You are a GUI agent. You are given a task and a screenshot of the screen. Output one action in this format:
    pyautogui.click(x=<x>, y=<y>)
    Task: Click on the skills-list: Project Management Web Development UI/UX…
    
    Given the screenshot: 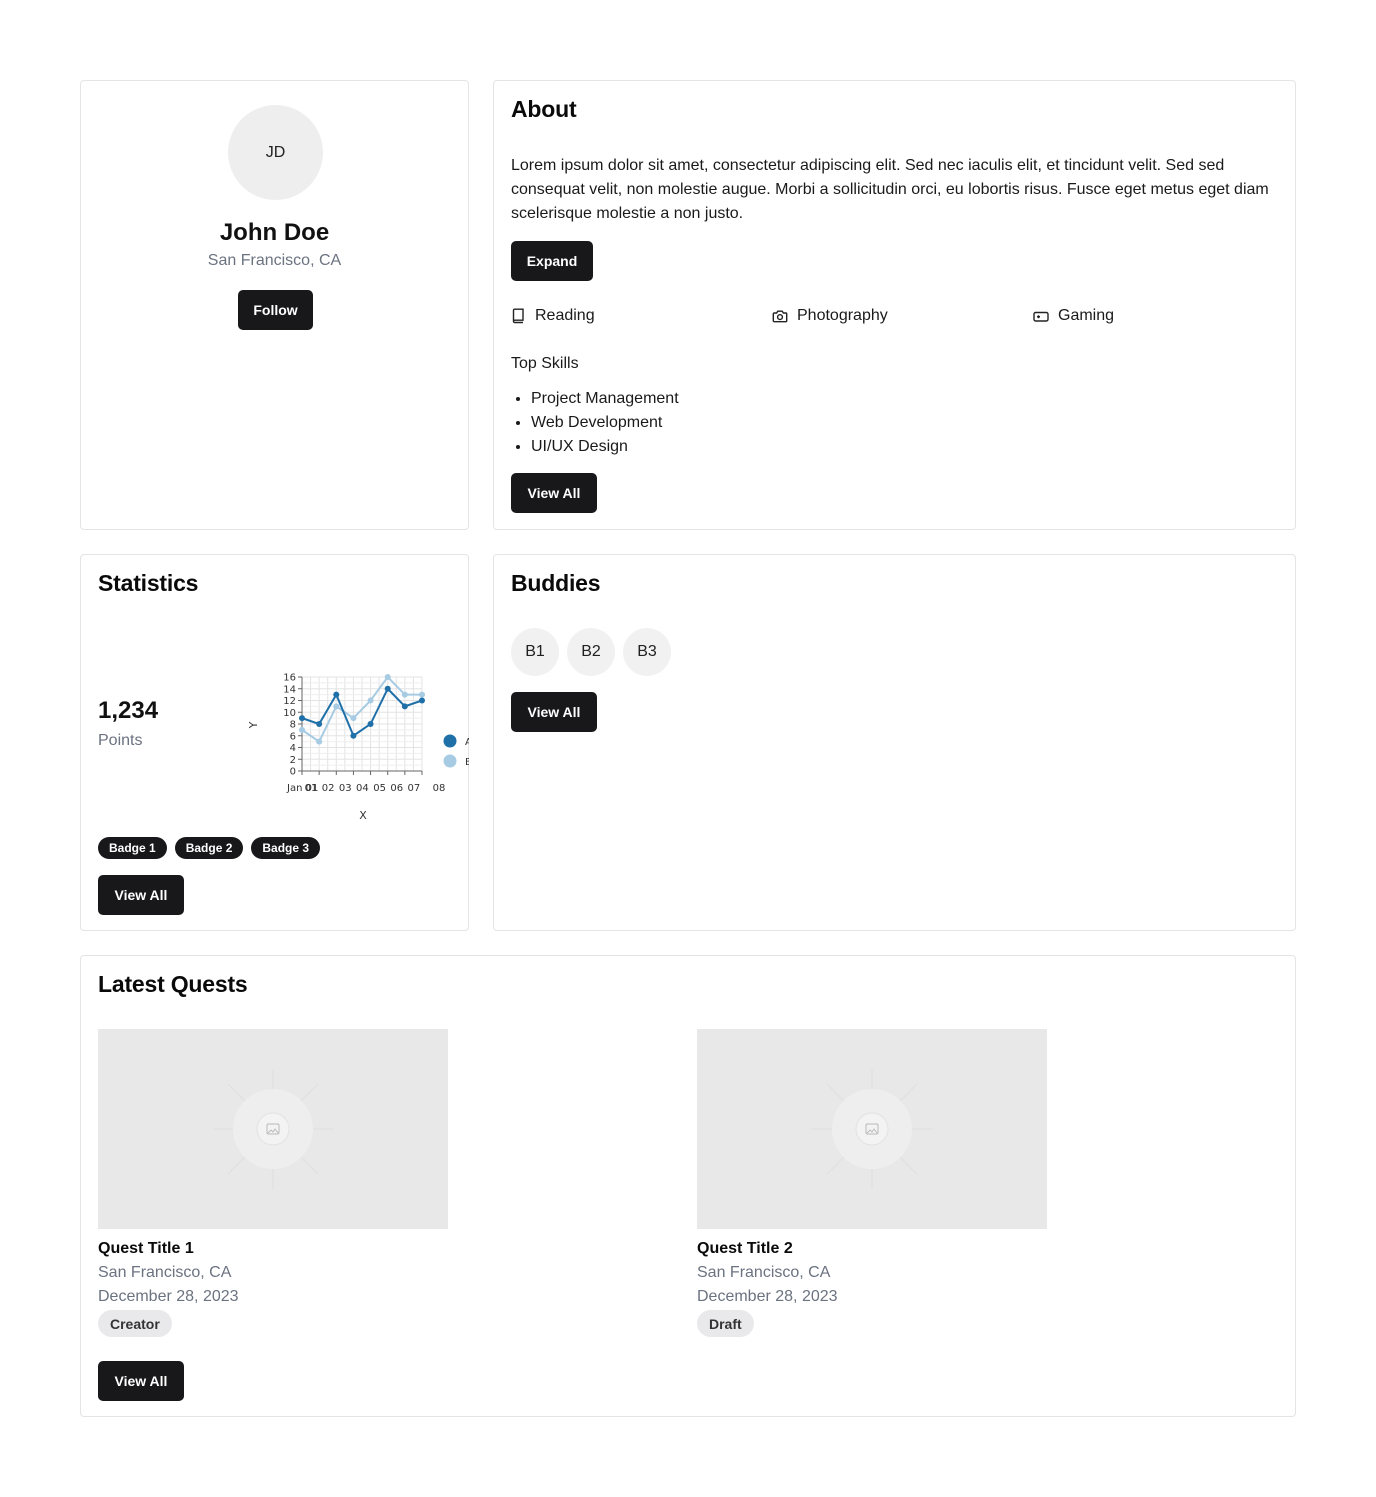 What is the action you would take?
    pyautogui.click(x=605, y=423)
    